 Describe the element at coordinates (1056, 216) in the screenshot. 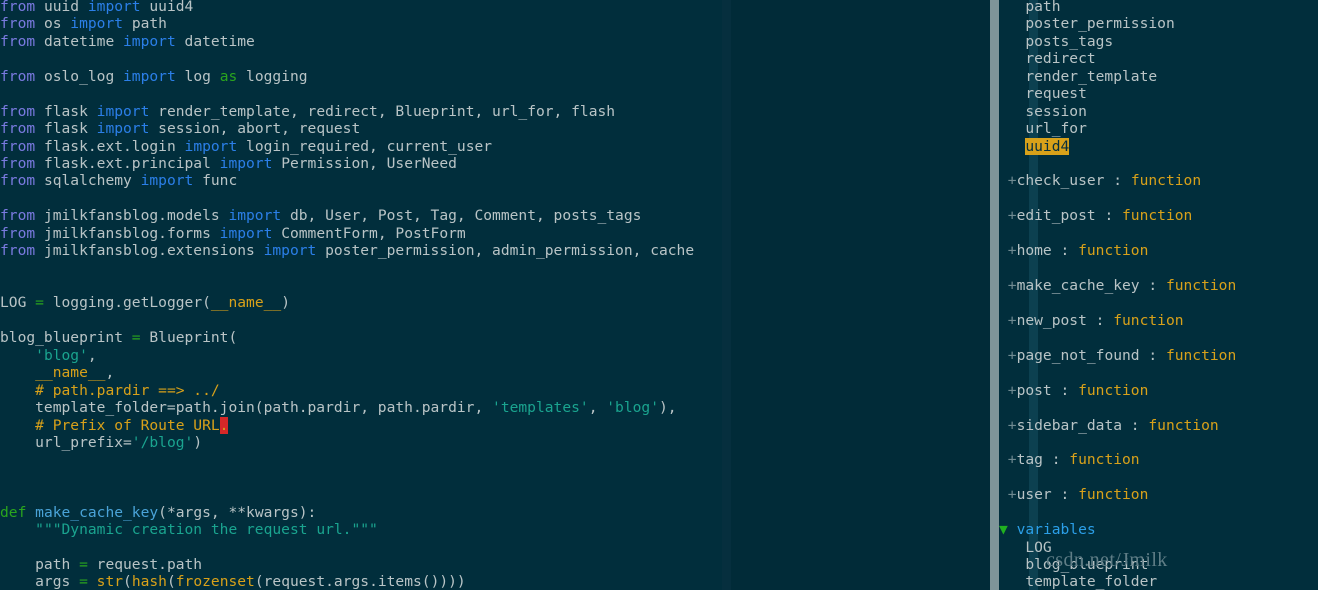

I see `tagbar-item-label: edit_post` at that location.